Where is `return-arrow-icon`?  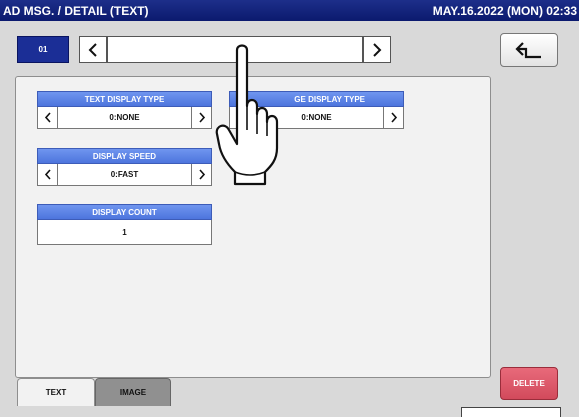 return-arrow-icon is located at coordinates (528, 50).